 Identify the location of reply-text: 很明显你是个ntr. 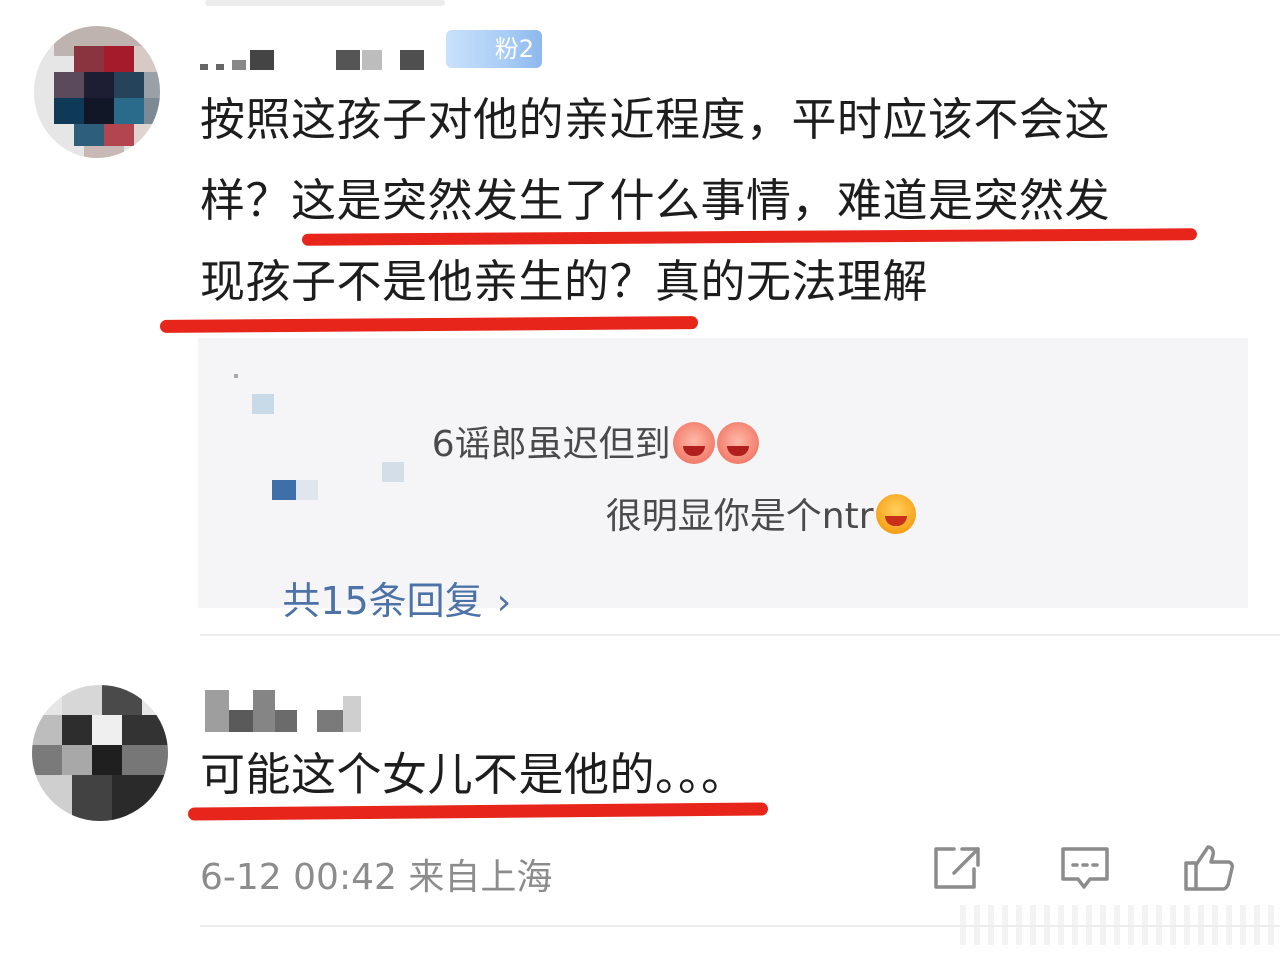
(739, 516).